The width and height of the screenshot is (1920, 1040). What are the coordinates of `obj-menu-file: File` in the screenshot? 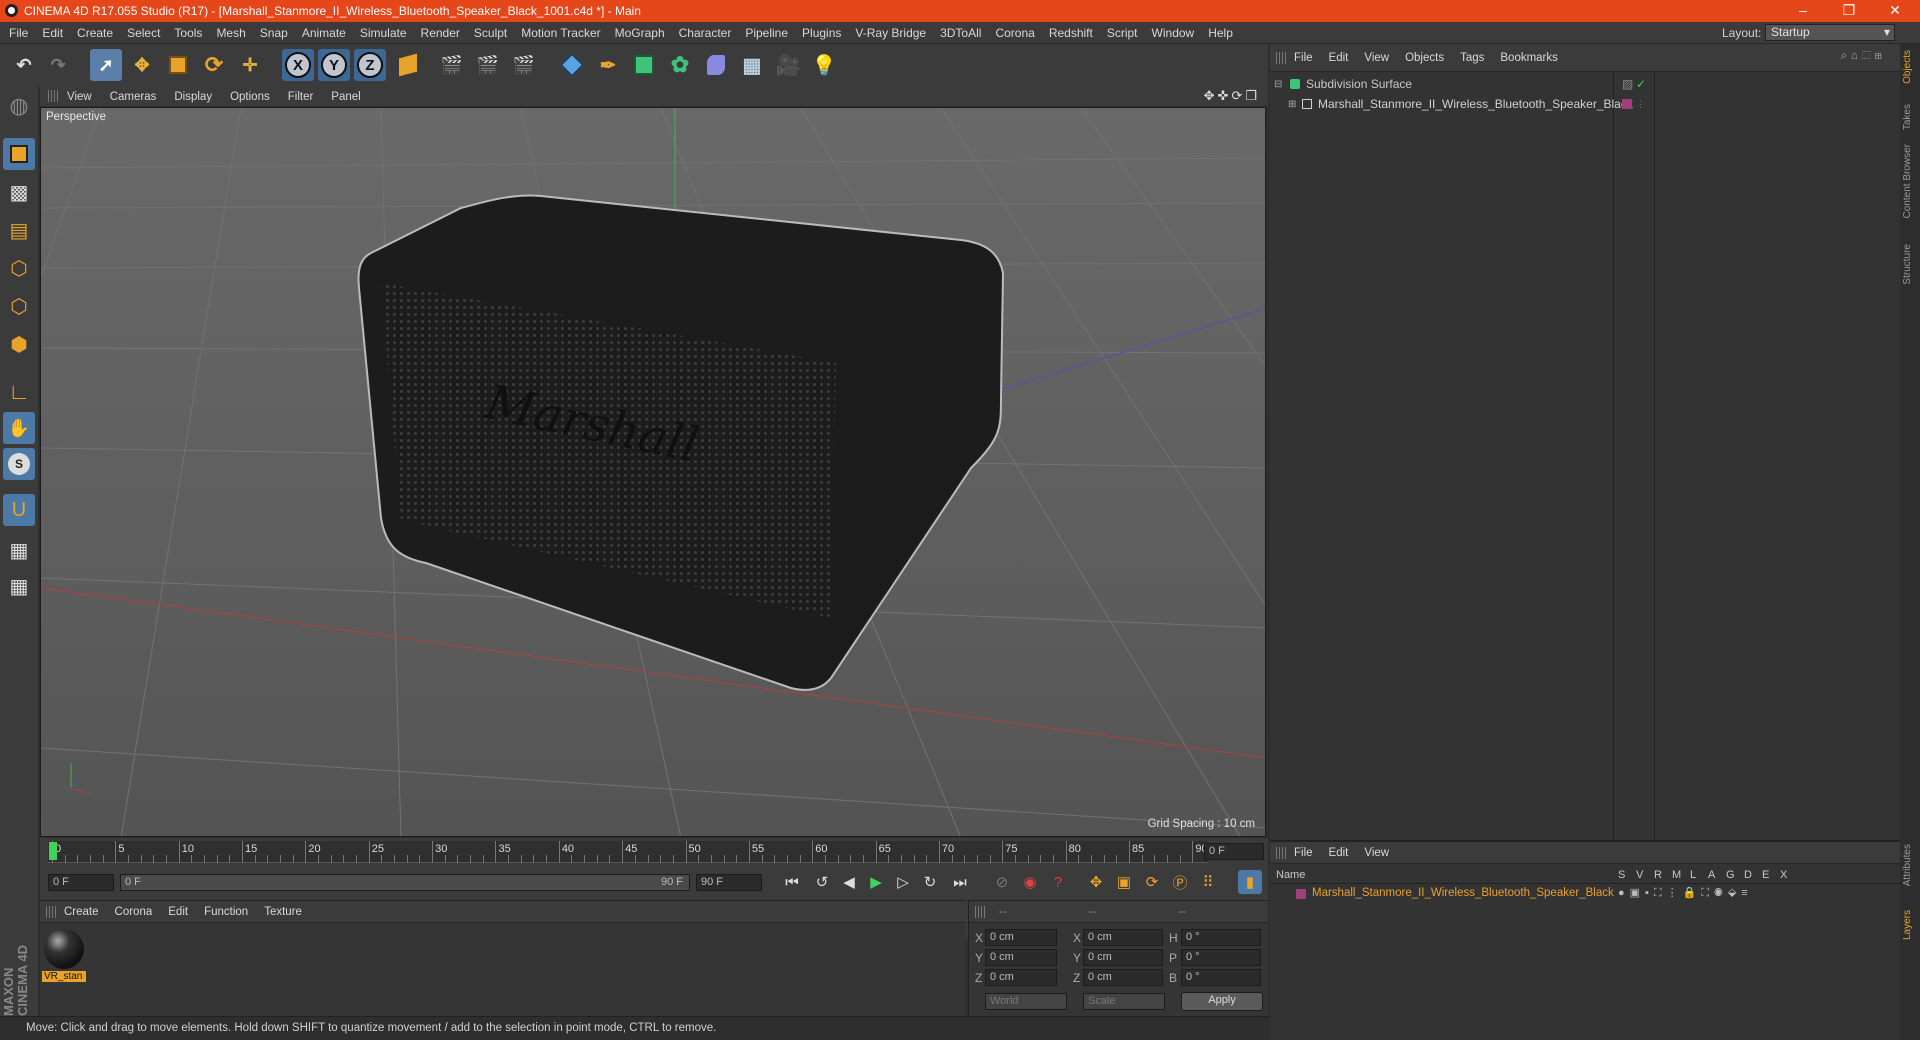 It's located at (1303, 58).